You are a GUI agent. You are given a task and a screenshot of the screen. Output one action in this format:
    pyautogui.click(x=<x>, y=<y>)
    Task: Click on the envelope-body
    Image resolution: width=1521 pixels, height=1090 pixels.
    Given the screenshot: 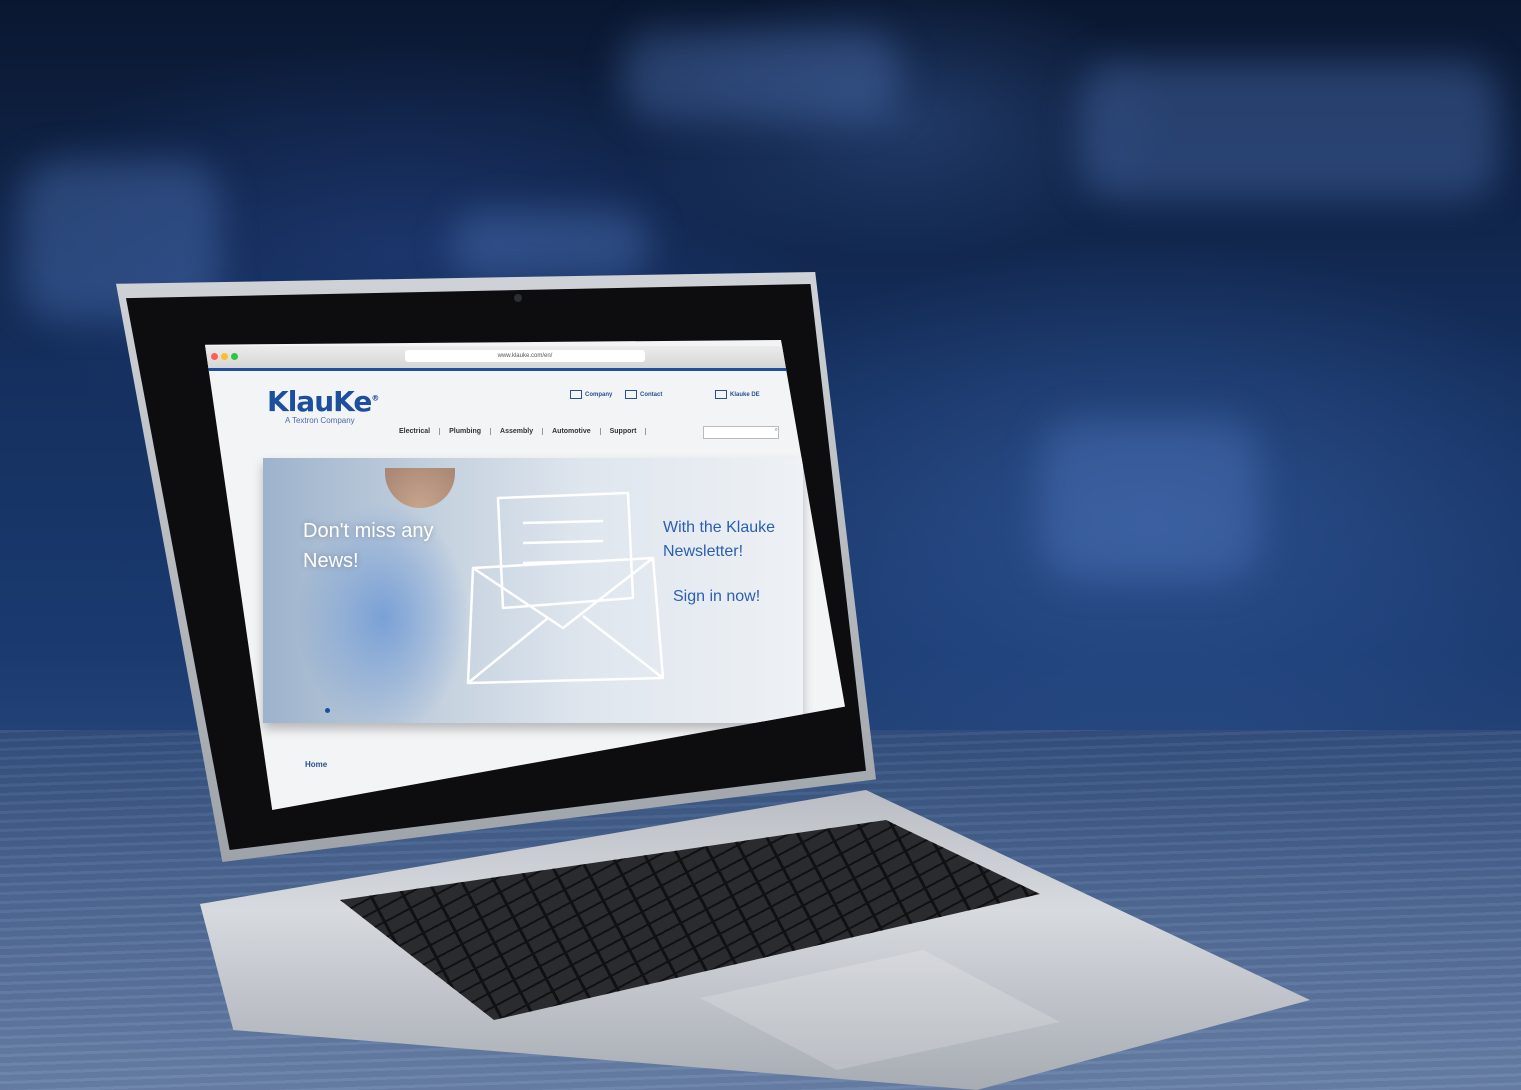 What is the action you would take?
    pyautogui.click(x=565, y=620)
    